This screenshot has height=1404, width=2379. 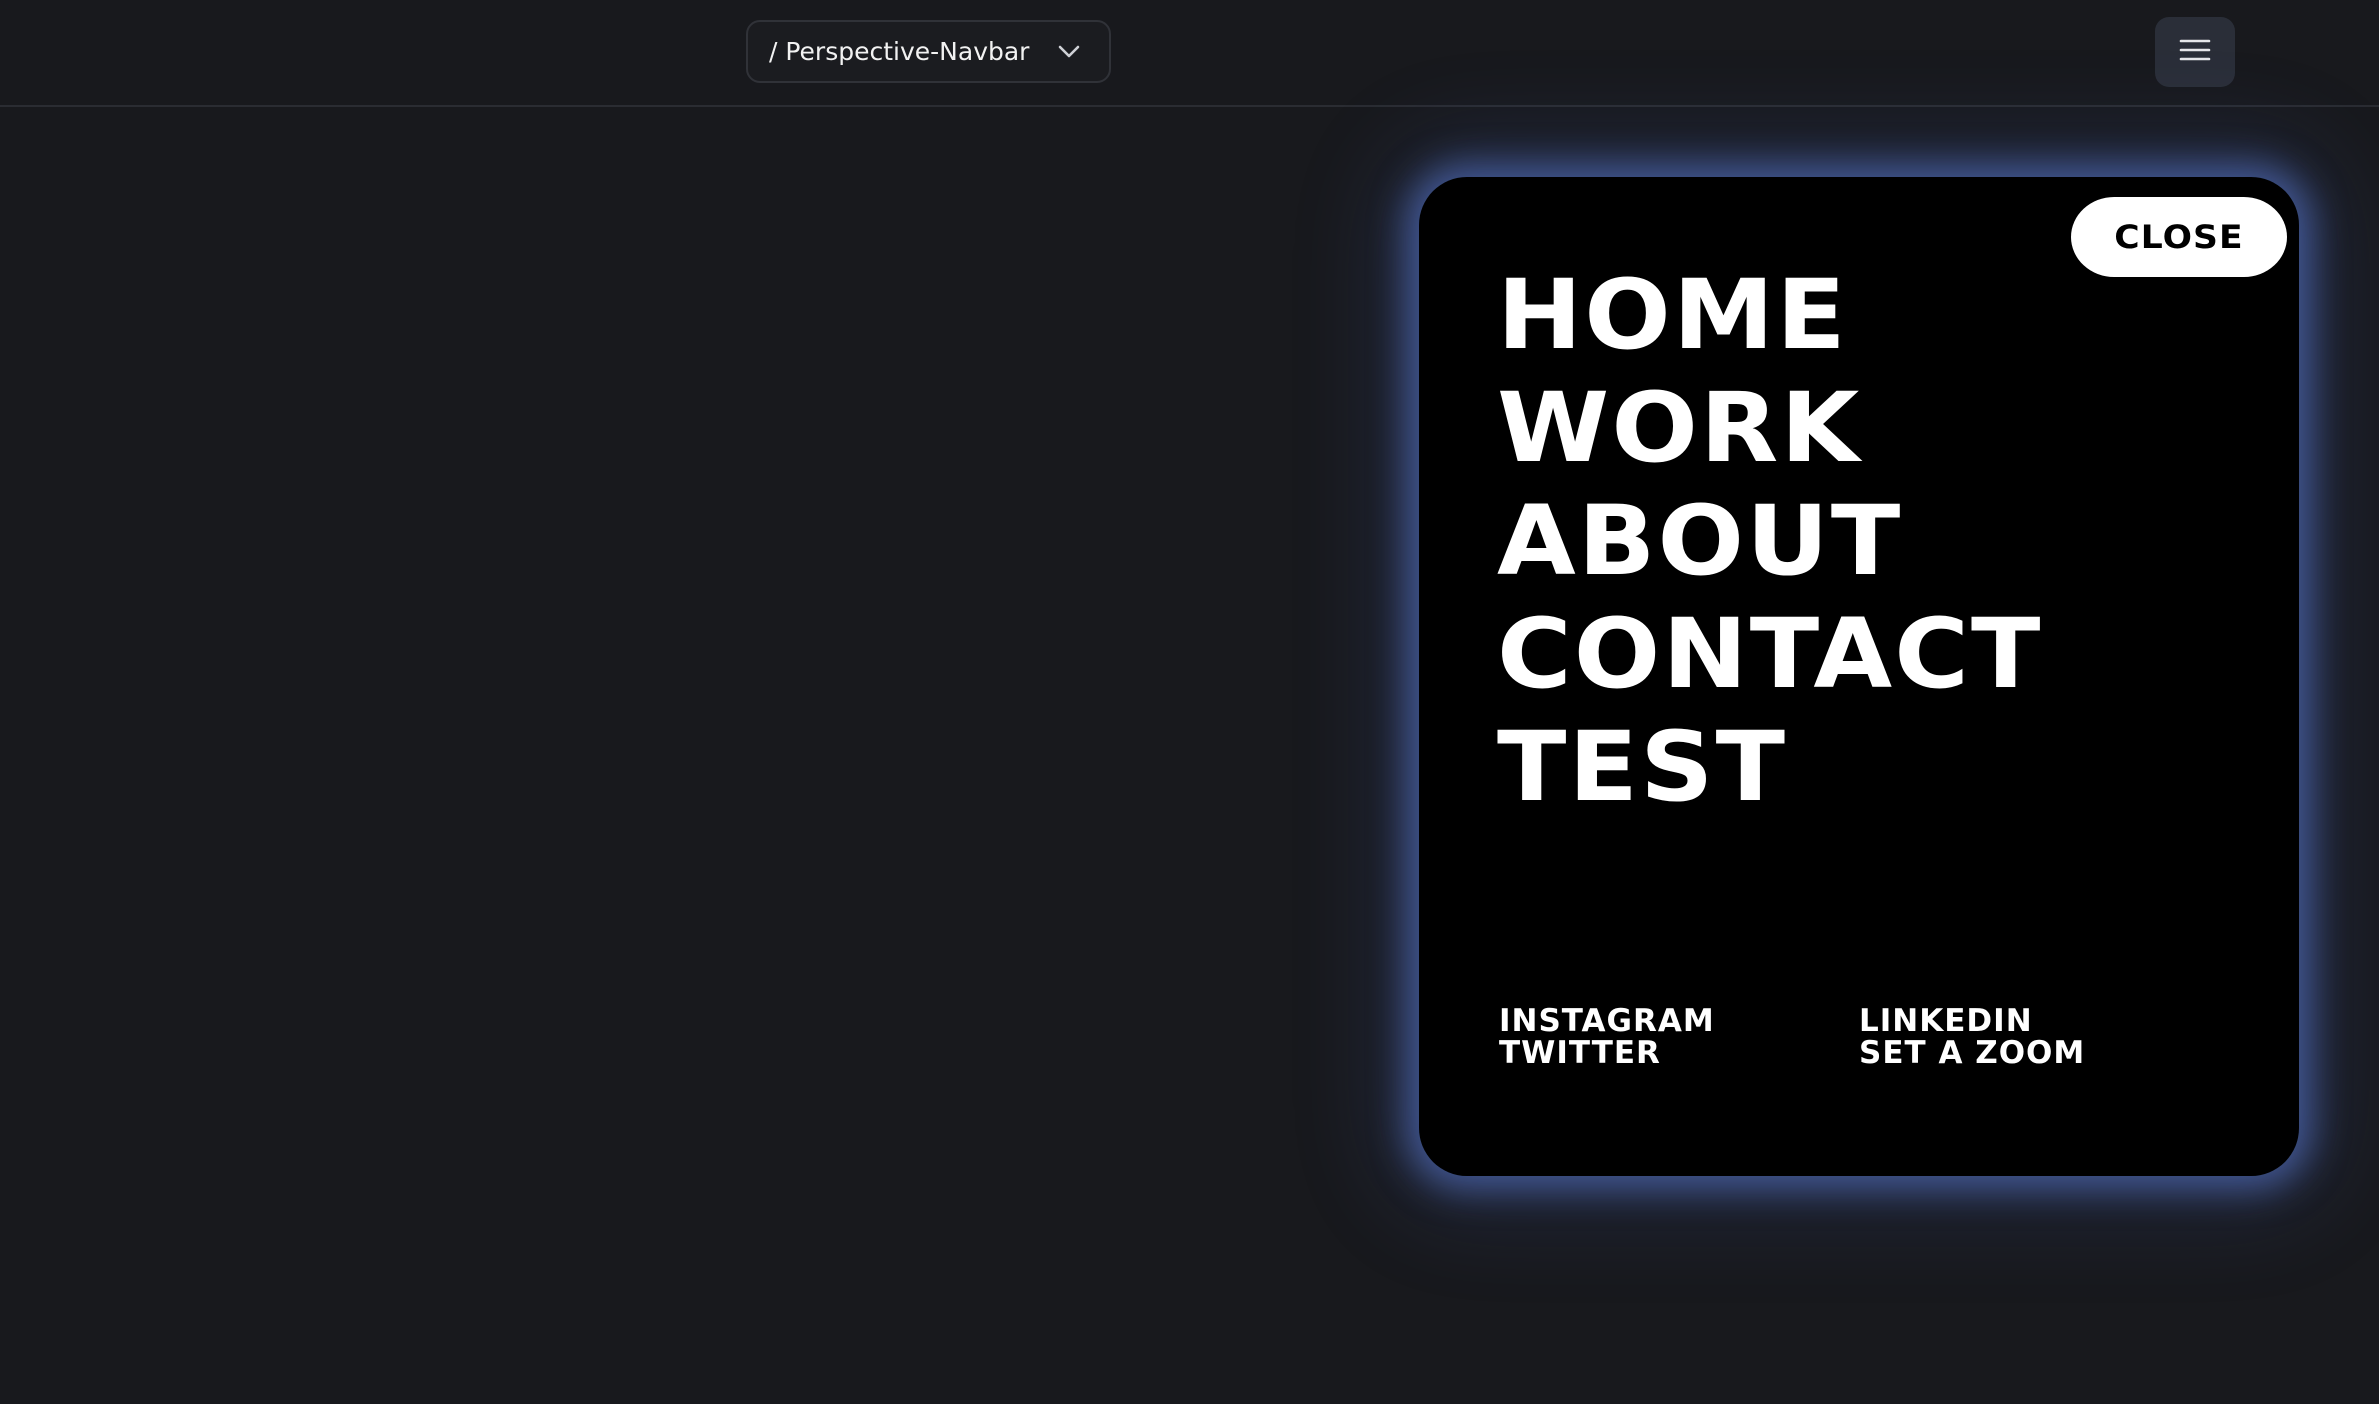 I want to click on nav-link-test: TEST, so click(x=1770, y=767).